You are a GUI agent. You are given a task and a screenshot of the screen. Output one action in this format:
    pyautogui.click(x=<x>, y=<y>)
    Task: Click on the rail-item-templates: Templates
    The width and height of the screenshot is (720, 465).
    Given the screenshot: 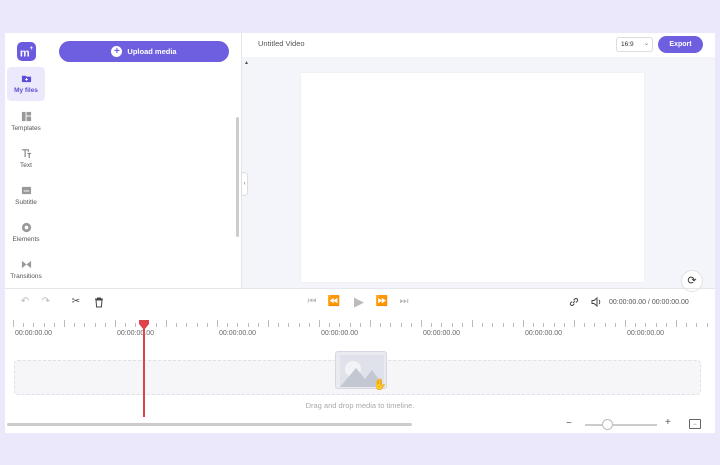 What is the action you would take?
    pyautogui.click(x=26, y=122)
    